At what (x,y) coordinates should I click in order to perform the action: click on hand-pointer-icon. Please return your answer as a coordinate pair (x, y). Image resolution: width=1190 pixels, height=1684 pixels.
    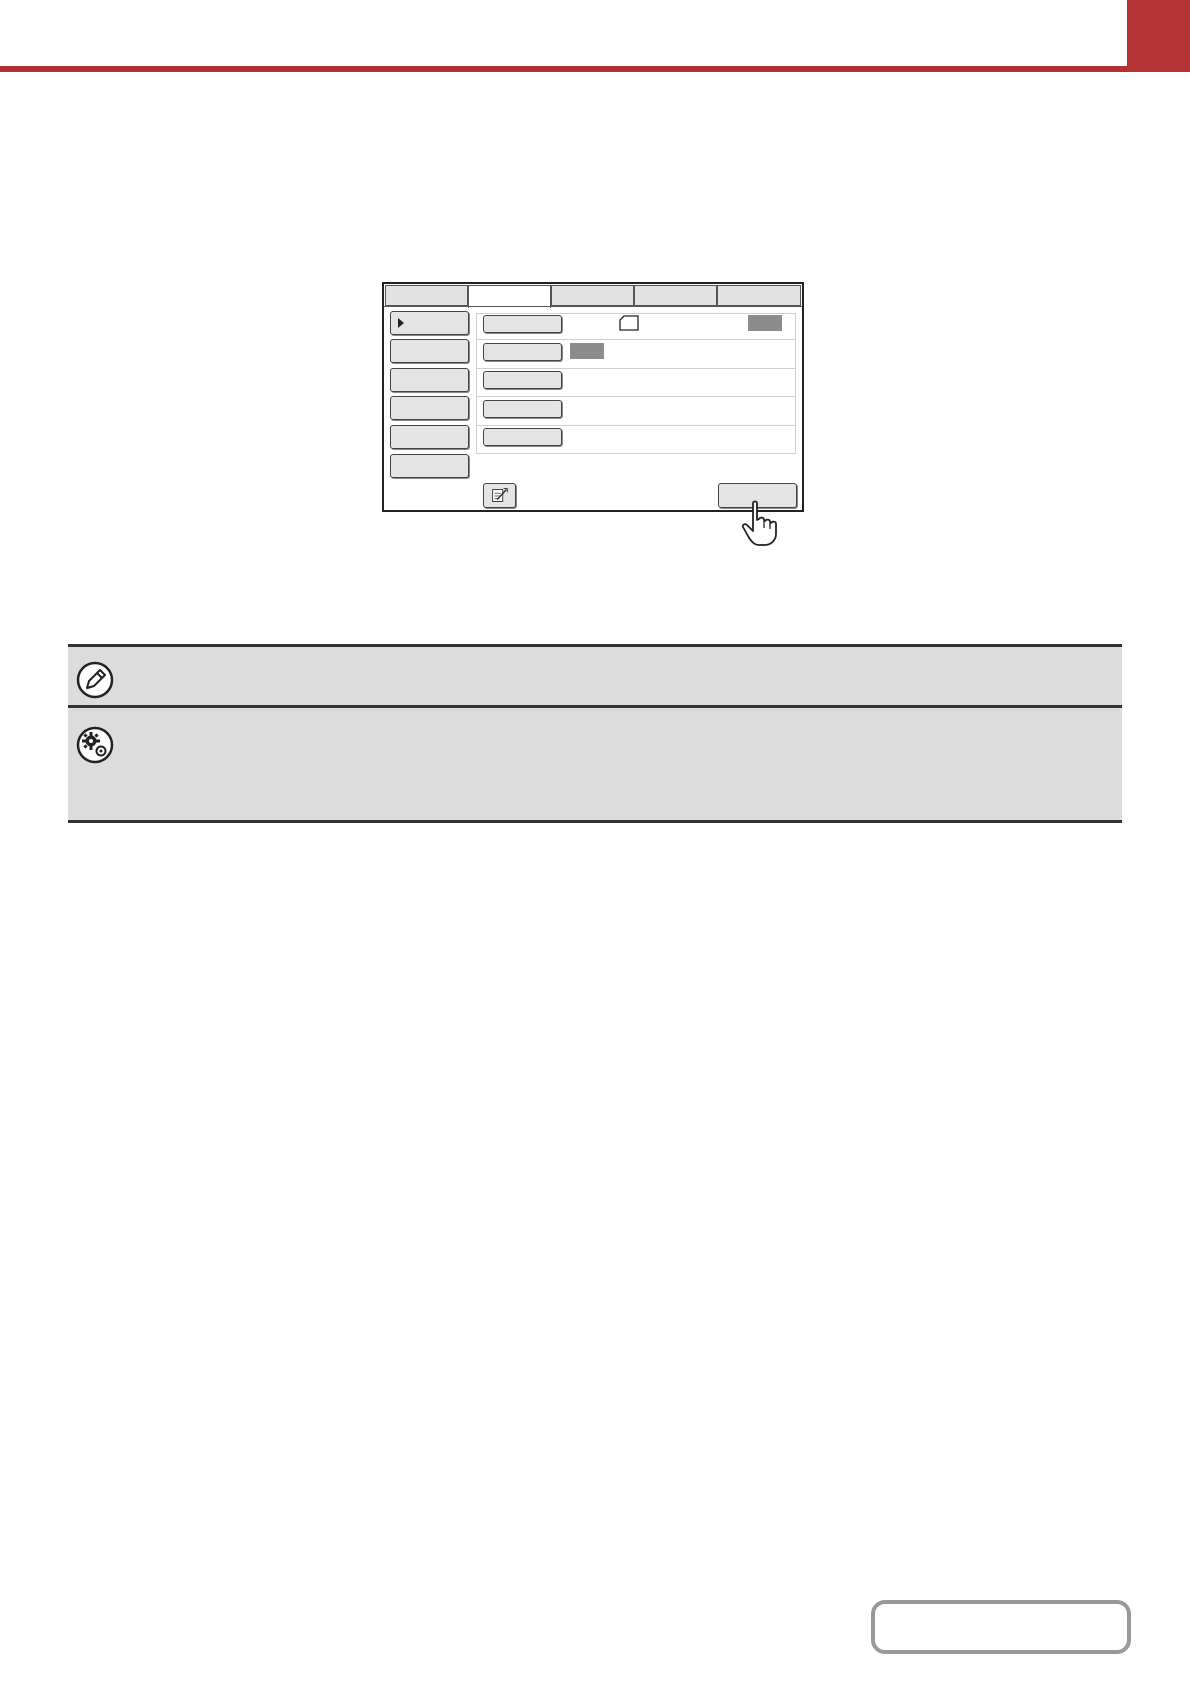
    Looking at the image, I should click on (759, 523).